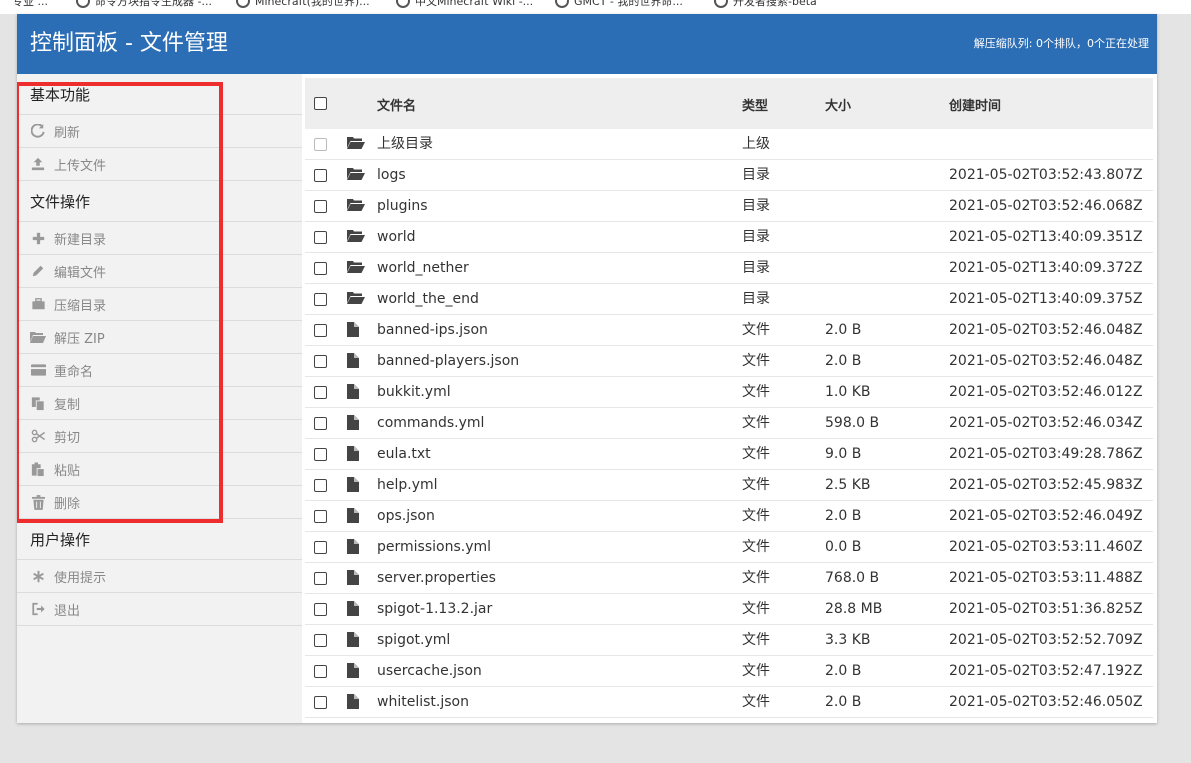 This screenshot has height=763, width=1191. I want to click on file-name: banned-ips.json, so click(432, 330).